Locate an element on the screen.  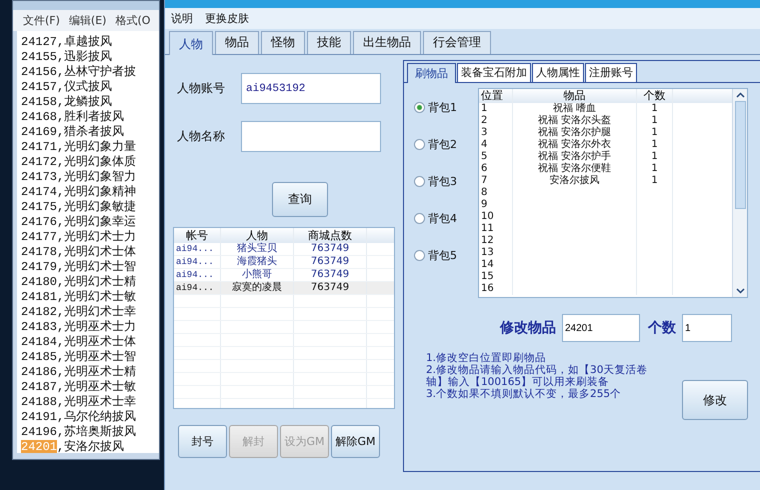
table-cell: 5 is located at coordinates (496, 157).